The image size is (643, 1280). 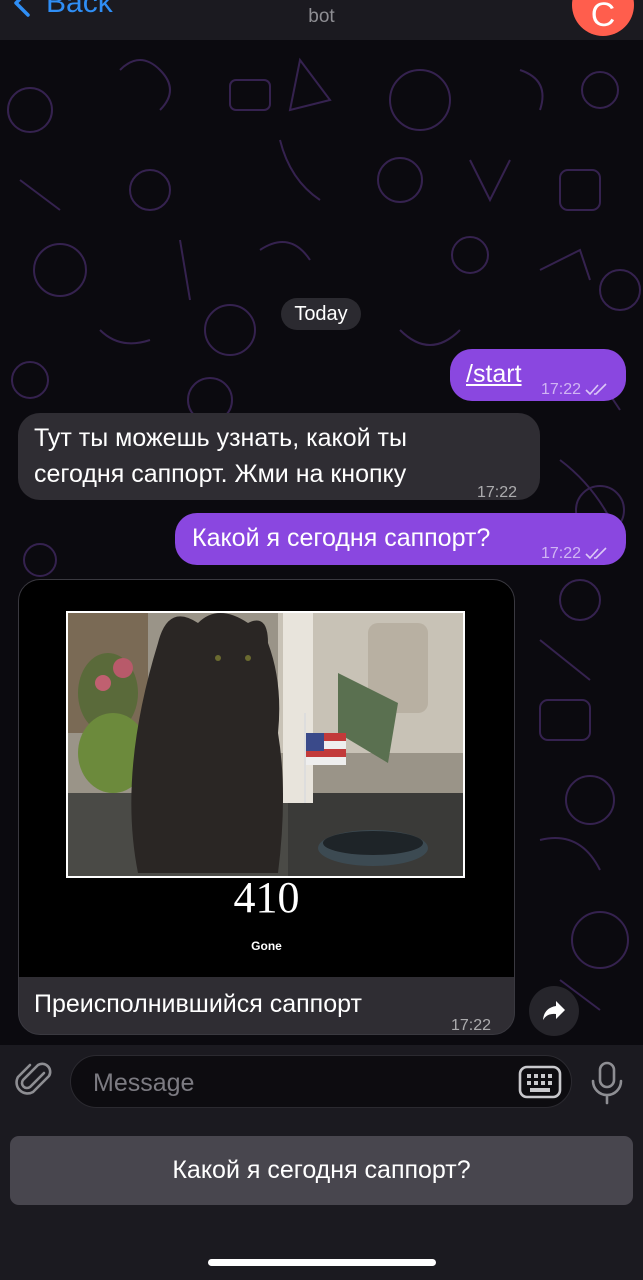 What do you see at coordinates (538, 375) in the screenshot?
I see `message-bubble-outgoing: /start 17:22` at bounding box center [538, 375].